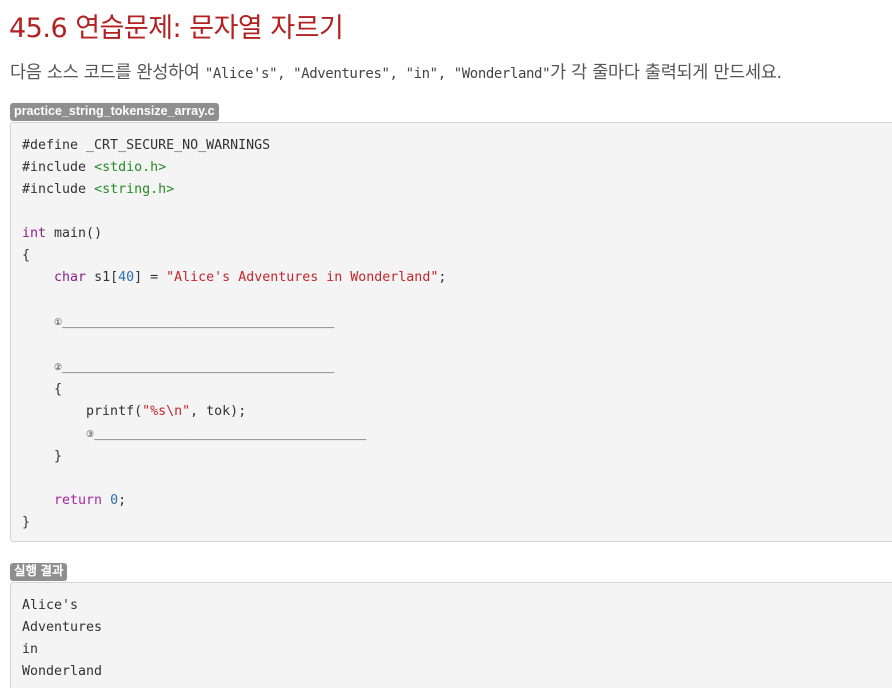 This screenshot has height=688, width=892. I want to click on output-line: Adventures, so click(62, 627).